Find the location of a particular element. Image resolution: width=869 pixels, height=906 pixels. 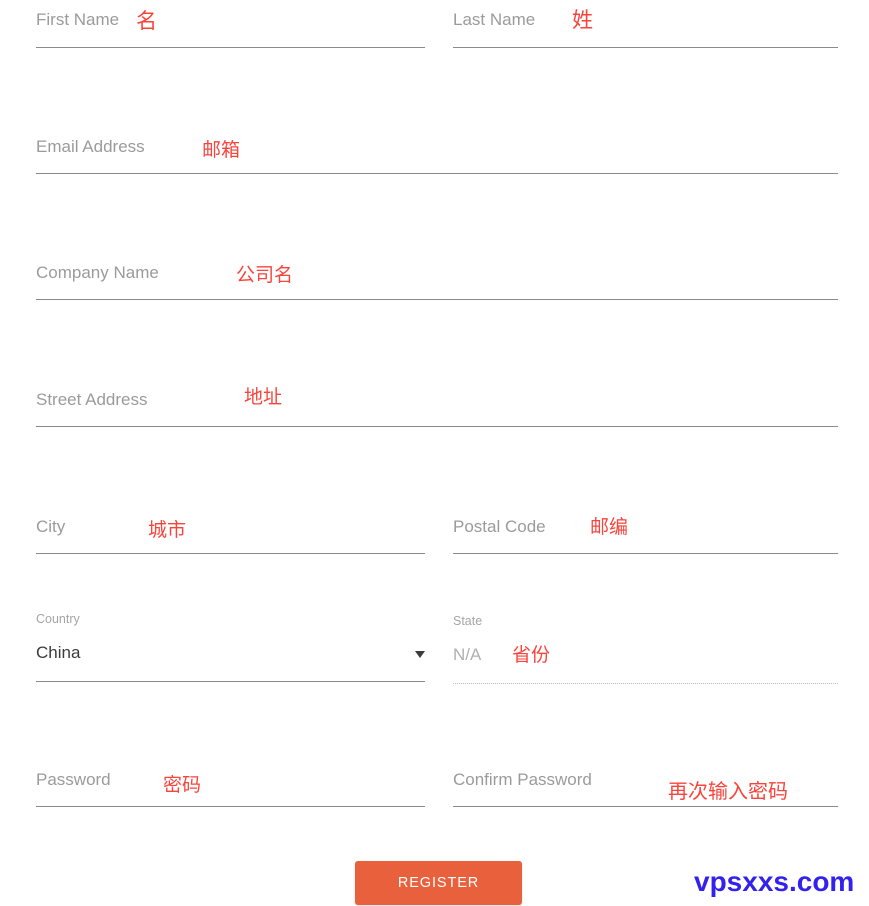

password-annotation: 密码 is located at coordinates (182, 785).